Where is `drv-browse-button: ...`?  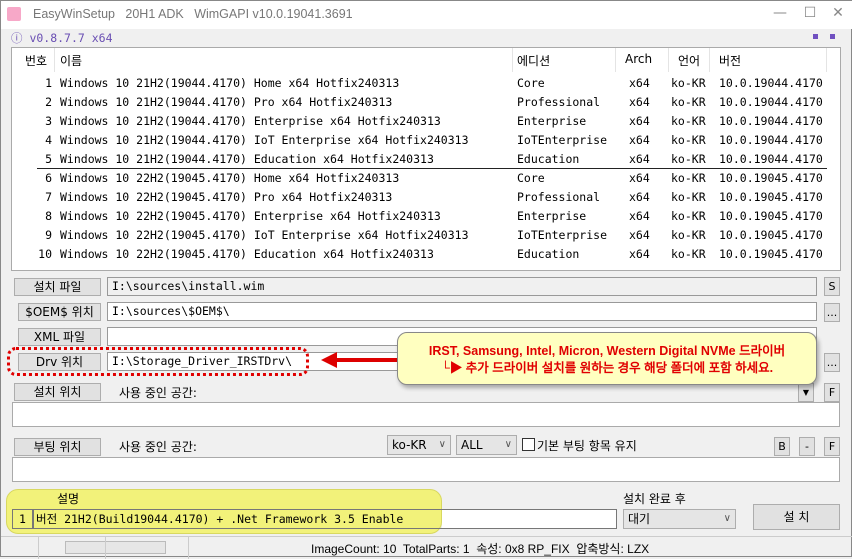 drv-browse-button: ... is located at coordinates (832, 362).